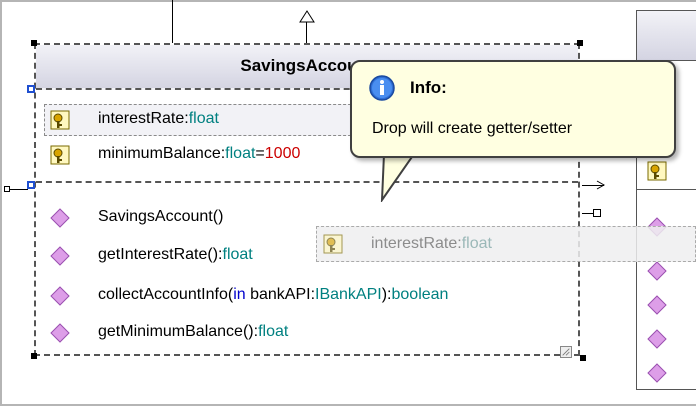 Image resolution: width=696 pixels, height=406 pixels. What do you see at coordinates (158, 118) in the screenshot?
I see `attribute-label: interestRate:float` at bounding box center [158, 118].